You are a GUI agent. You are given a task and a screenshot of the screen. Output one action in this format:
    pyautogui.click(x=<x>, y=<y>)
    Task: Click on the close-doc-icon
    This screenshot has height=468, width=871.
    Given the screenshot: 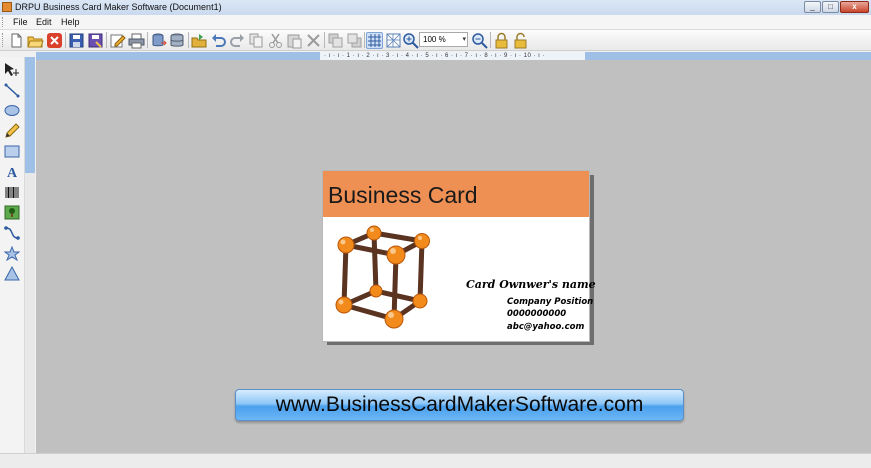 What is the action you would take?
    pyautogui.click(x=54, y=40)
    